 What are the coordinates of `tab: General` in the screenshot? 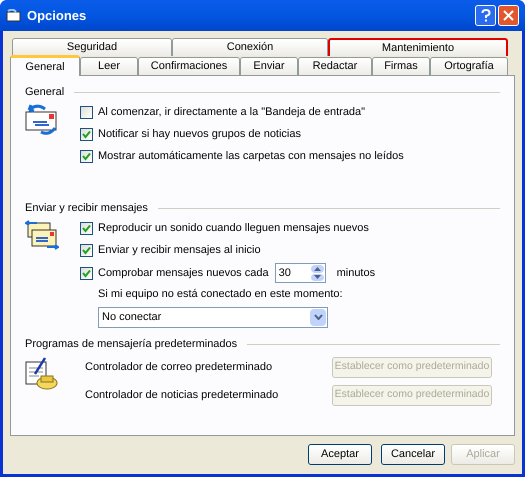 It's located at (45, 65).